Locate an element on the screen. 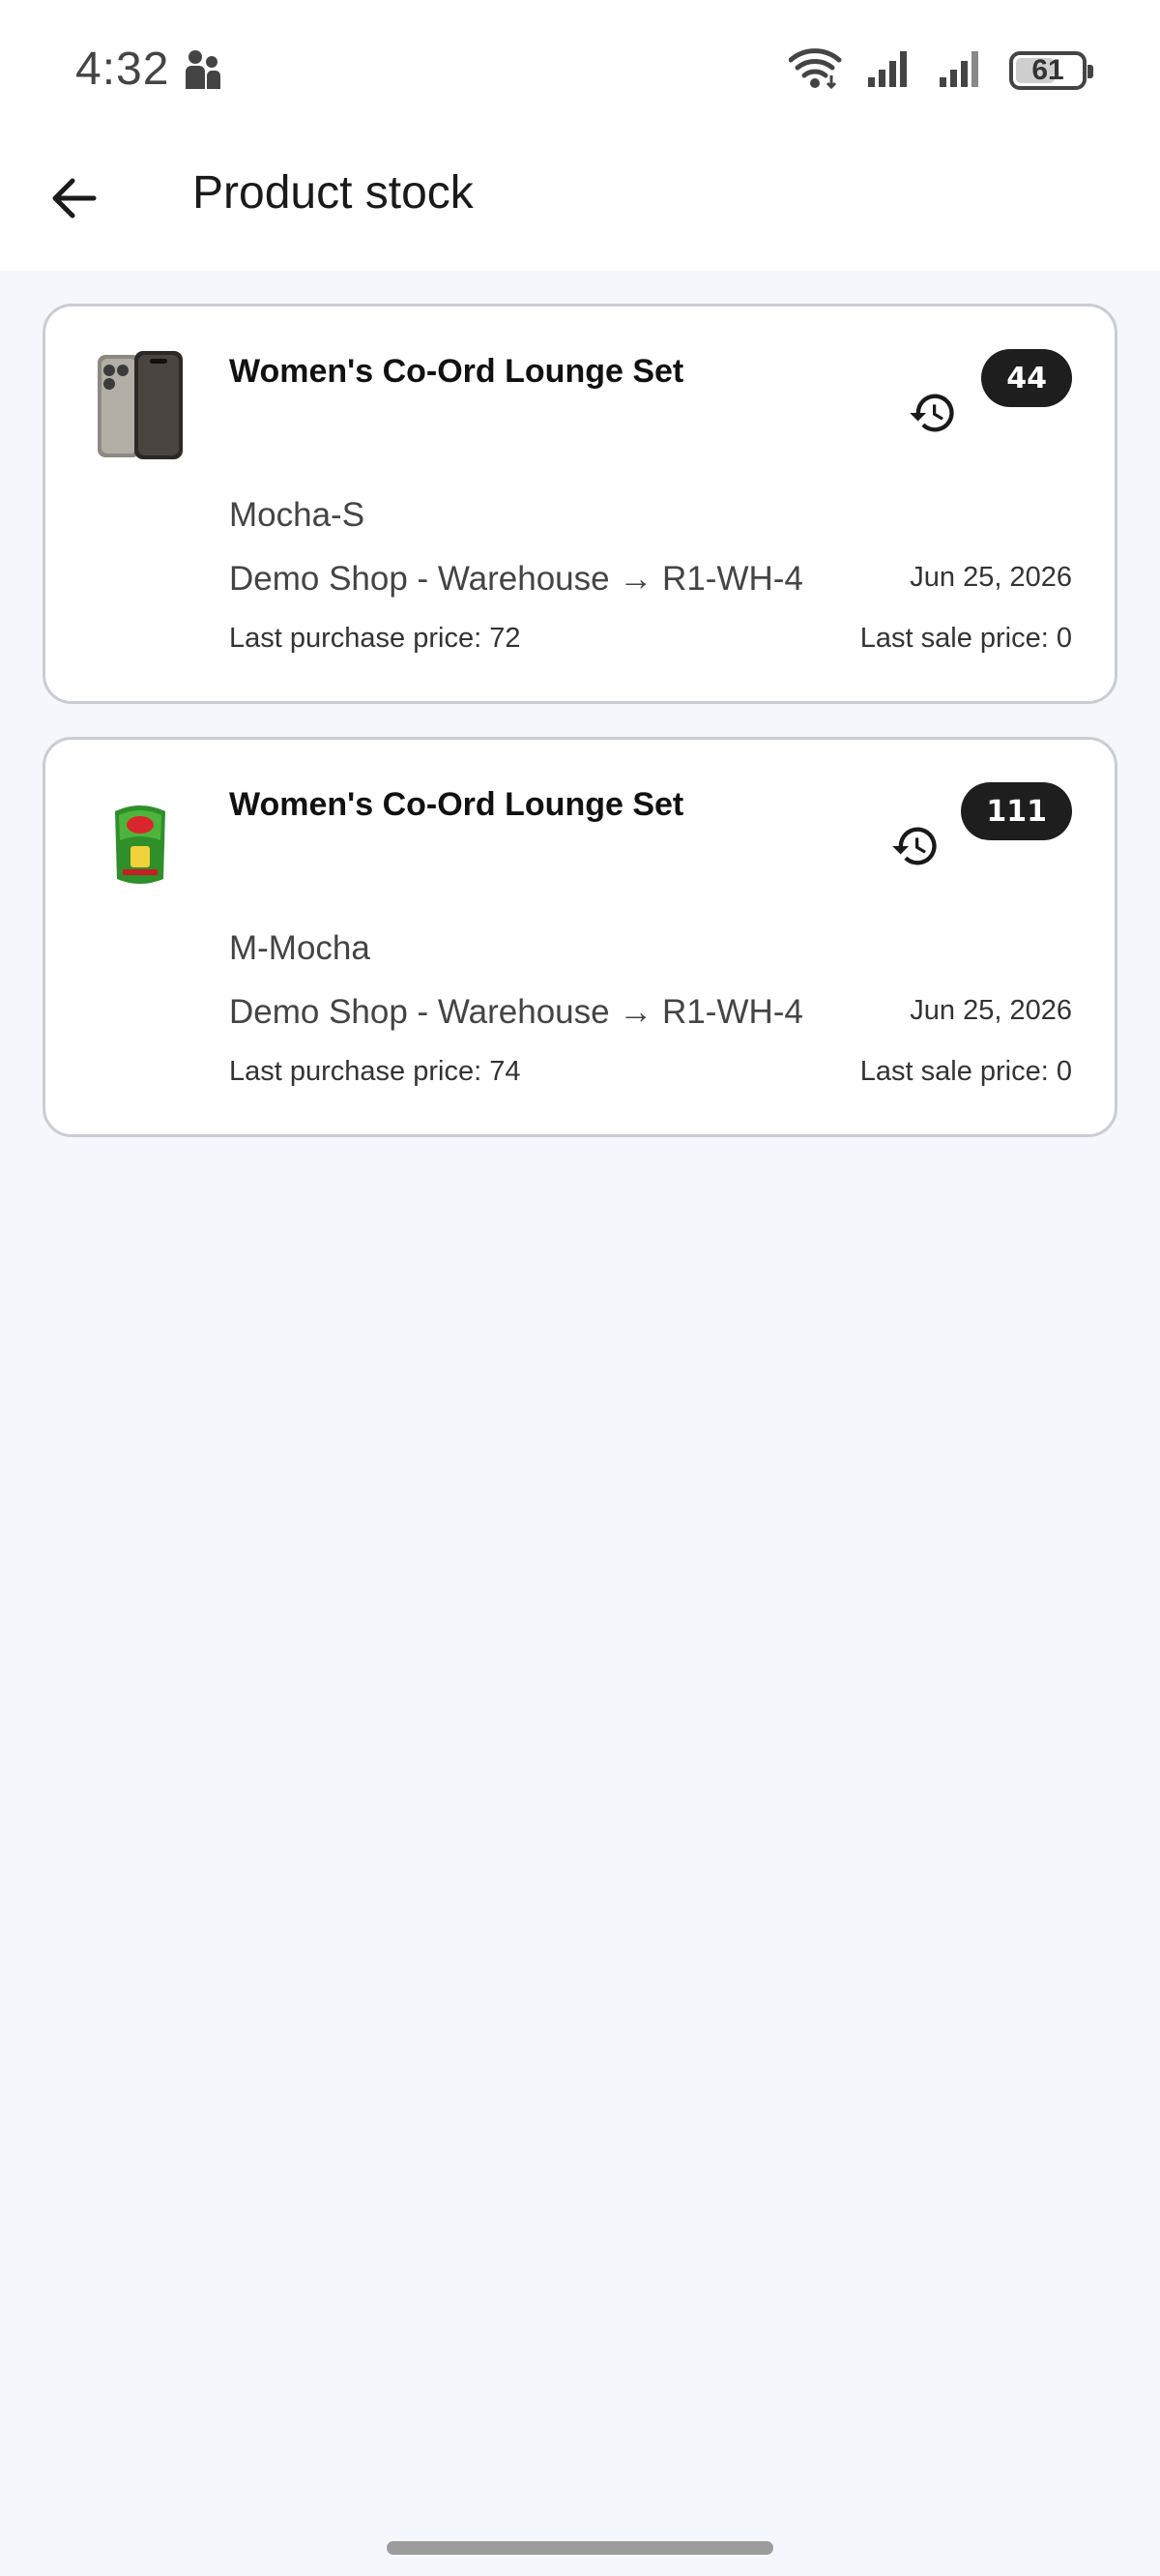 The image size is (1160, 2576). last-purchase-price: Last purchase price: 72 is located at coordinates (375, 638).